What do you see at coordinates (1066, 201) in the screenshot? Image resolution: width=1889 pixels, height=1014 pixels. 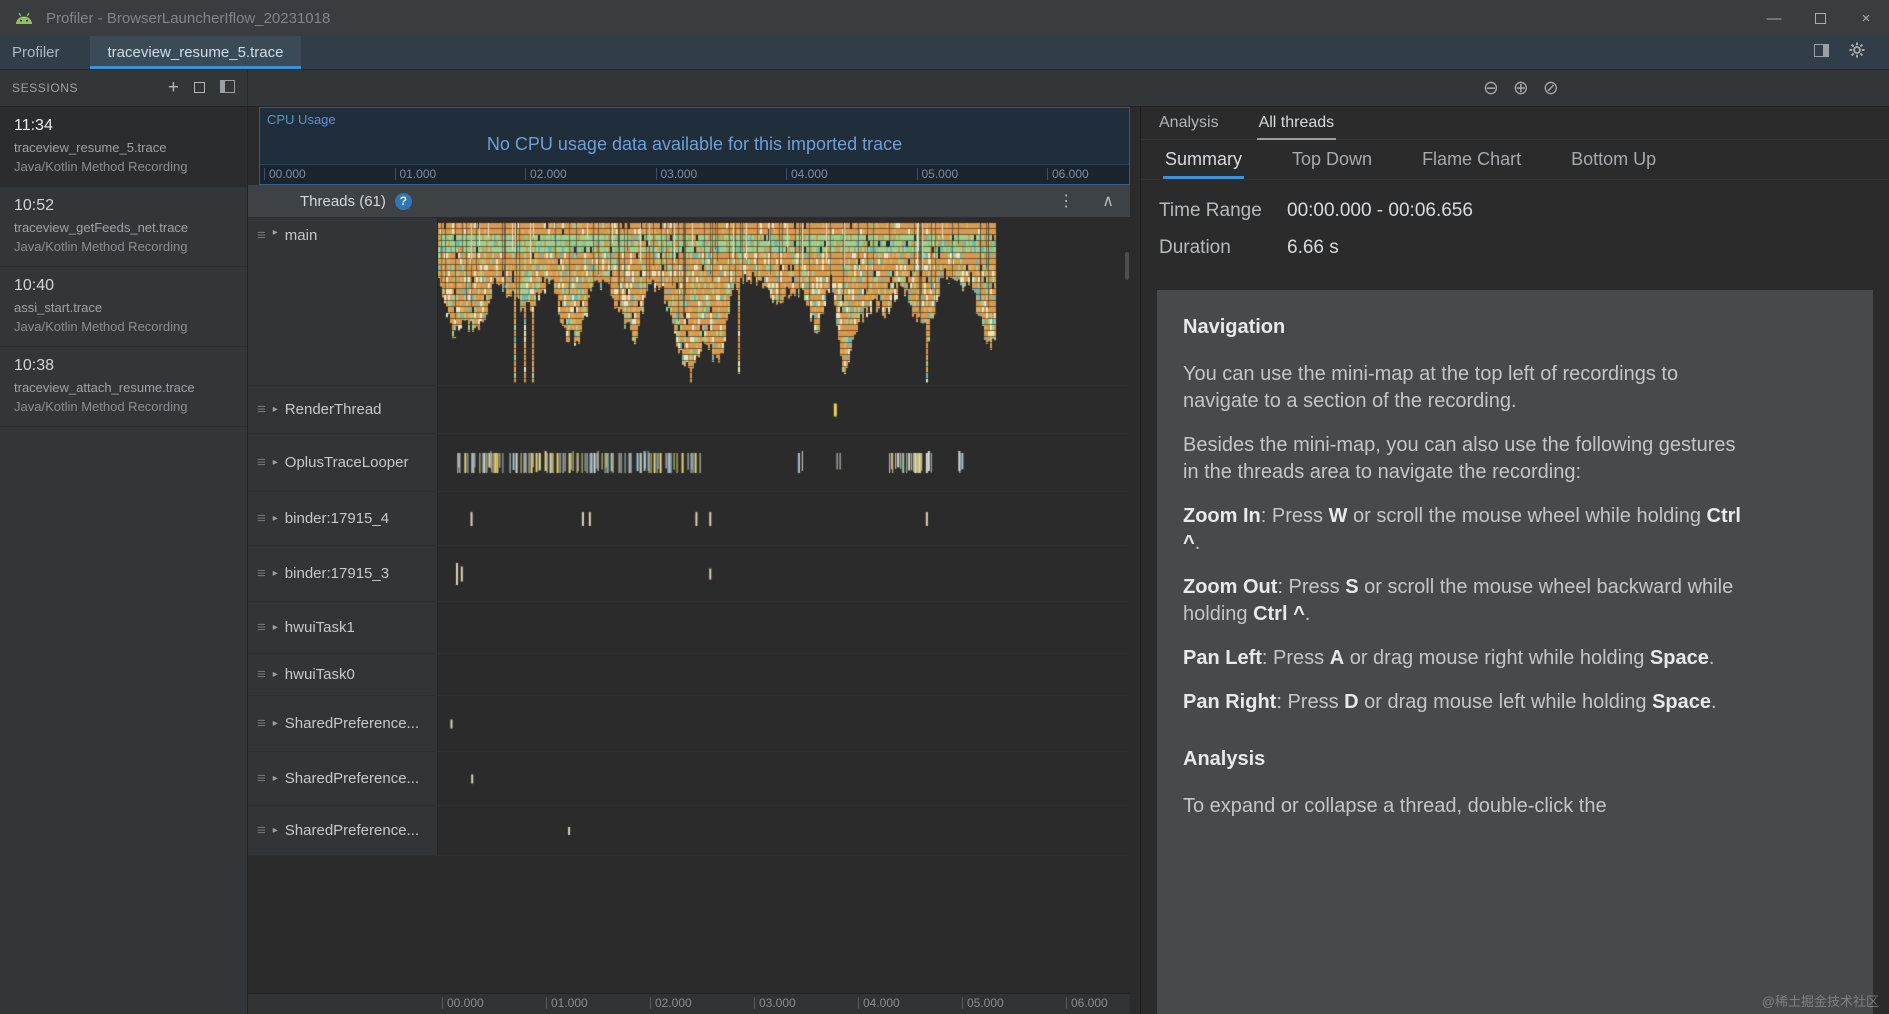 I see `more-options-icon: ⋮` at bounding box center [1066, 201].